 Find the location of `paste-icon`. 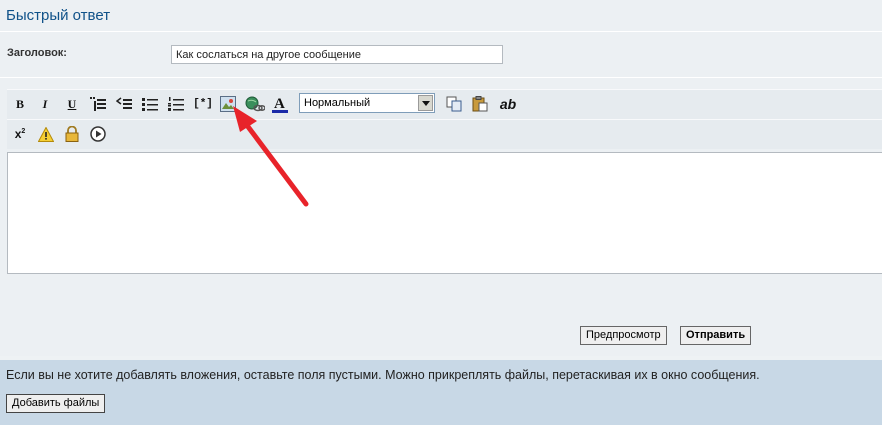

paste-icon is located at coordinates (480, 104).